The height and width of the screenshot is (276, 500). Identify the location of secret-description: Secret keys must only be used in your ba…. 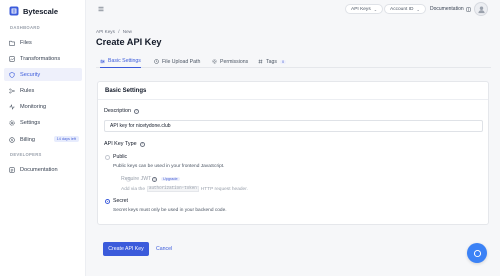
(170, 210).